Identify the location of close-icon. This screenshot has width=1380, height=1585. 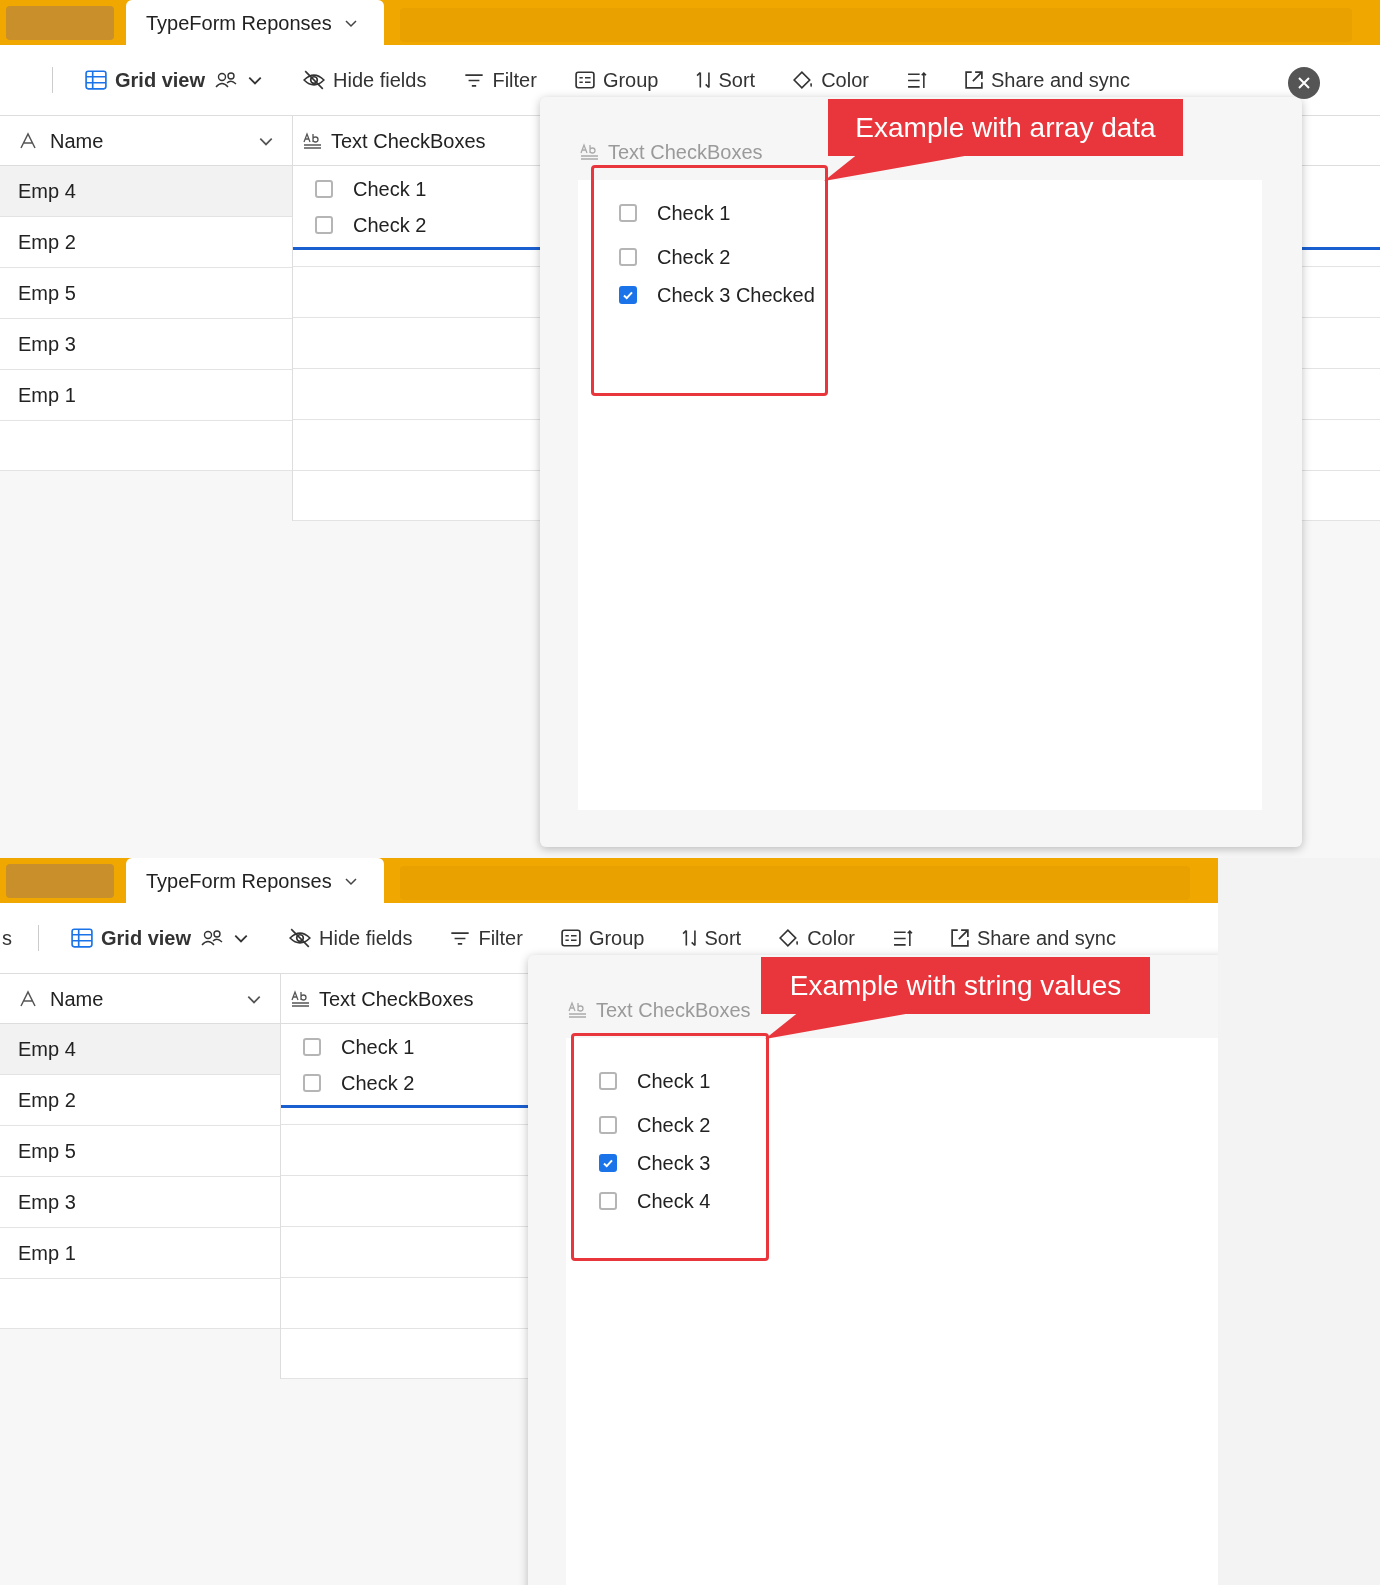
(1304, 83).